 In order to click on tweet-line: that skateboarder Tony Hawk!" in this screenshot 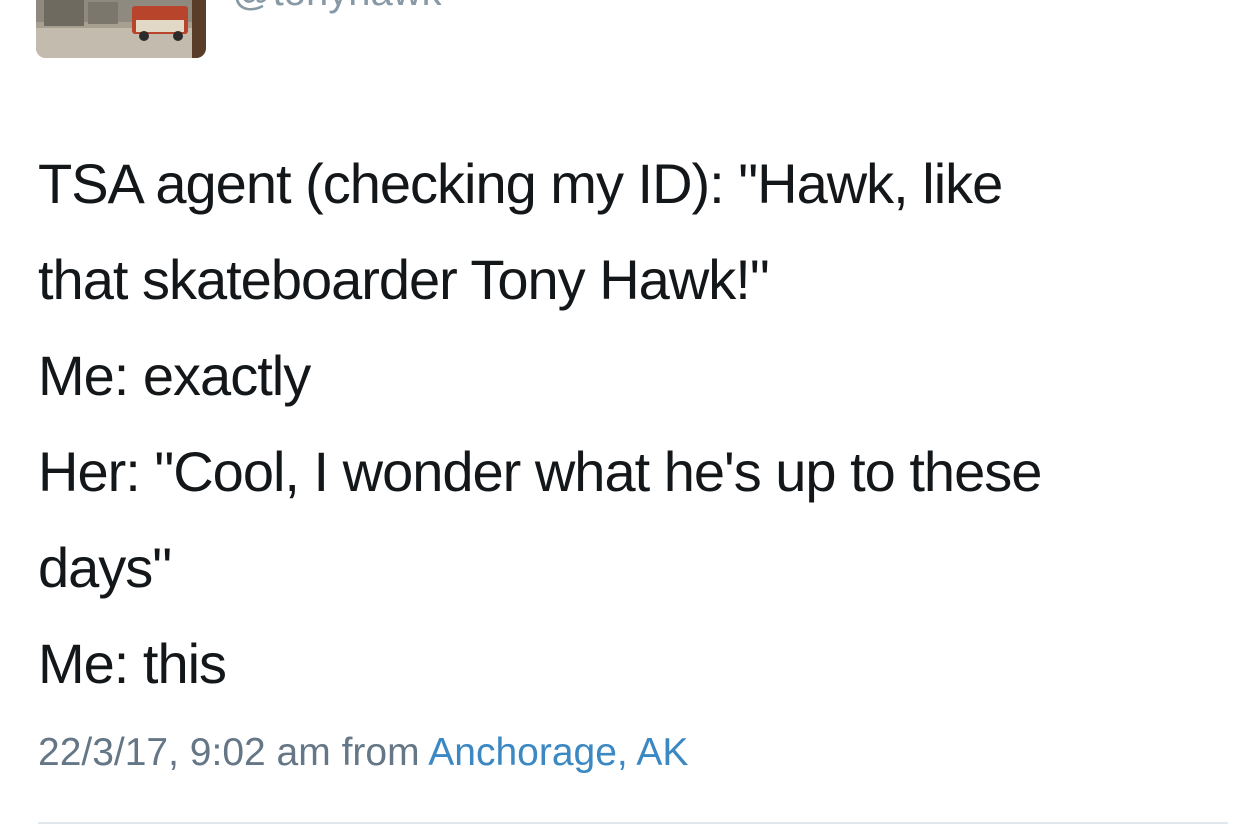, I will do `click(404, 279)`.